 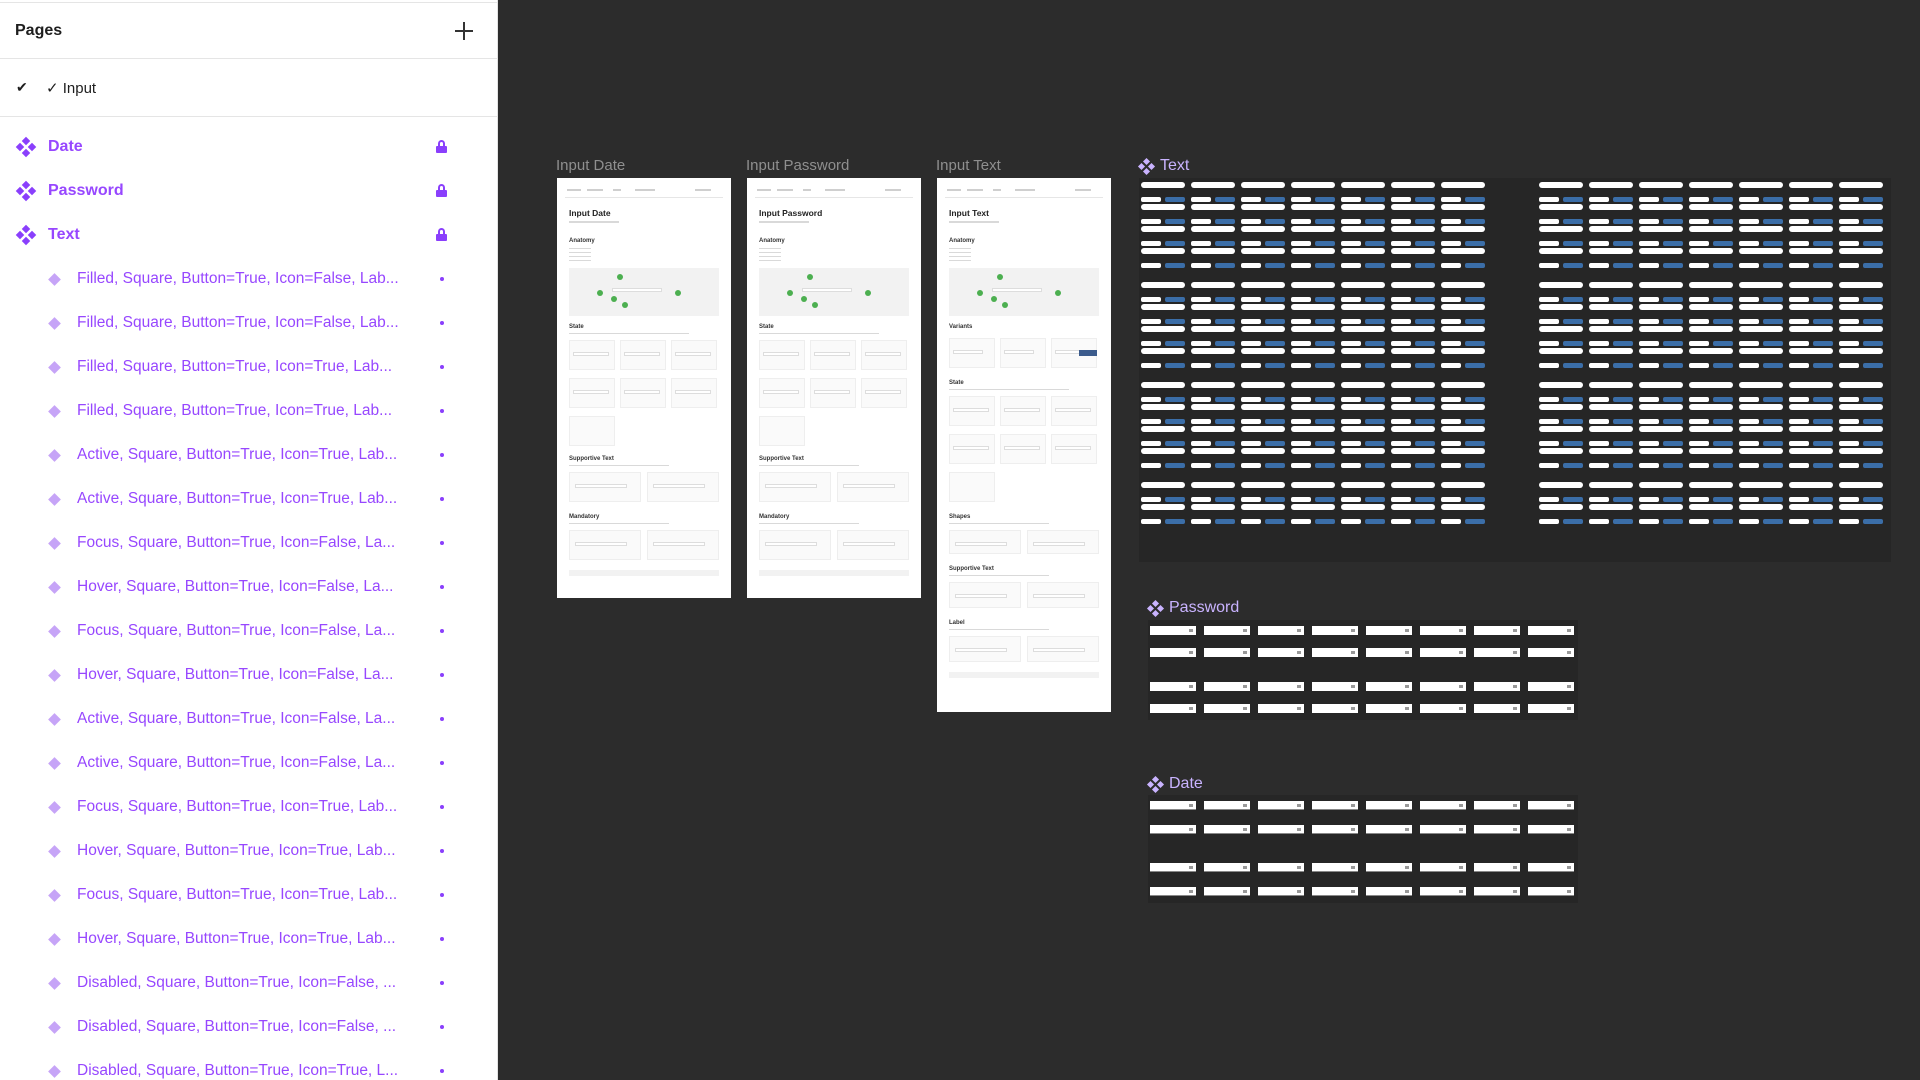 I want to click on component-set-label-password: Password, so click(x=1192, y=608).